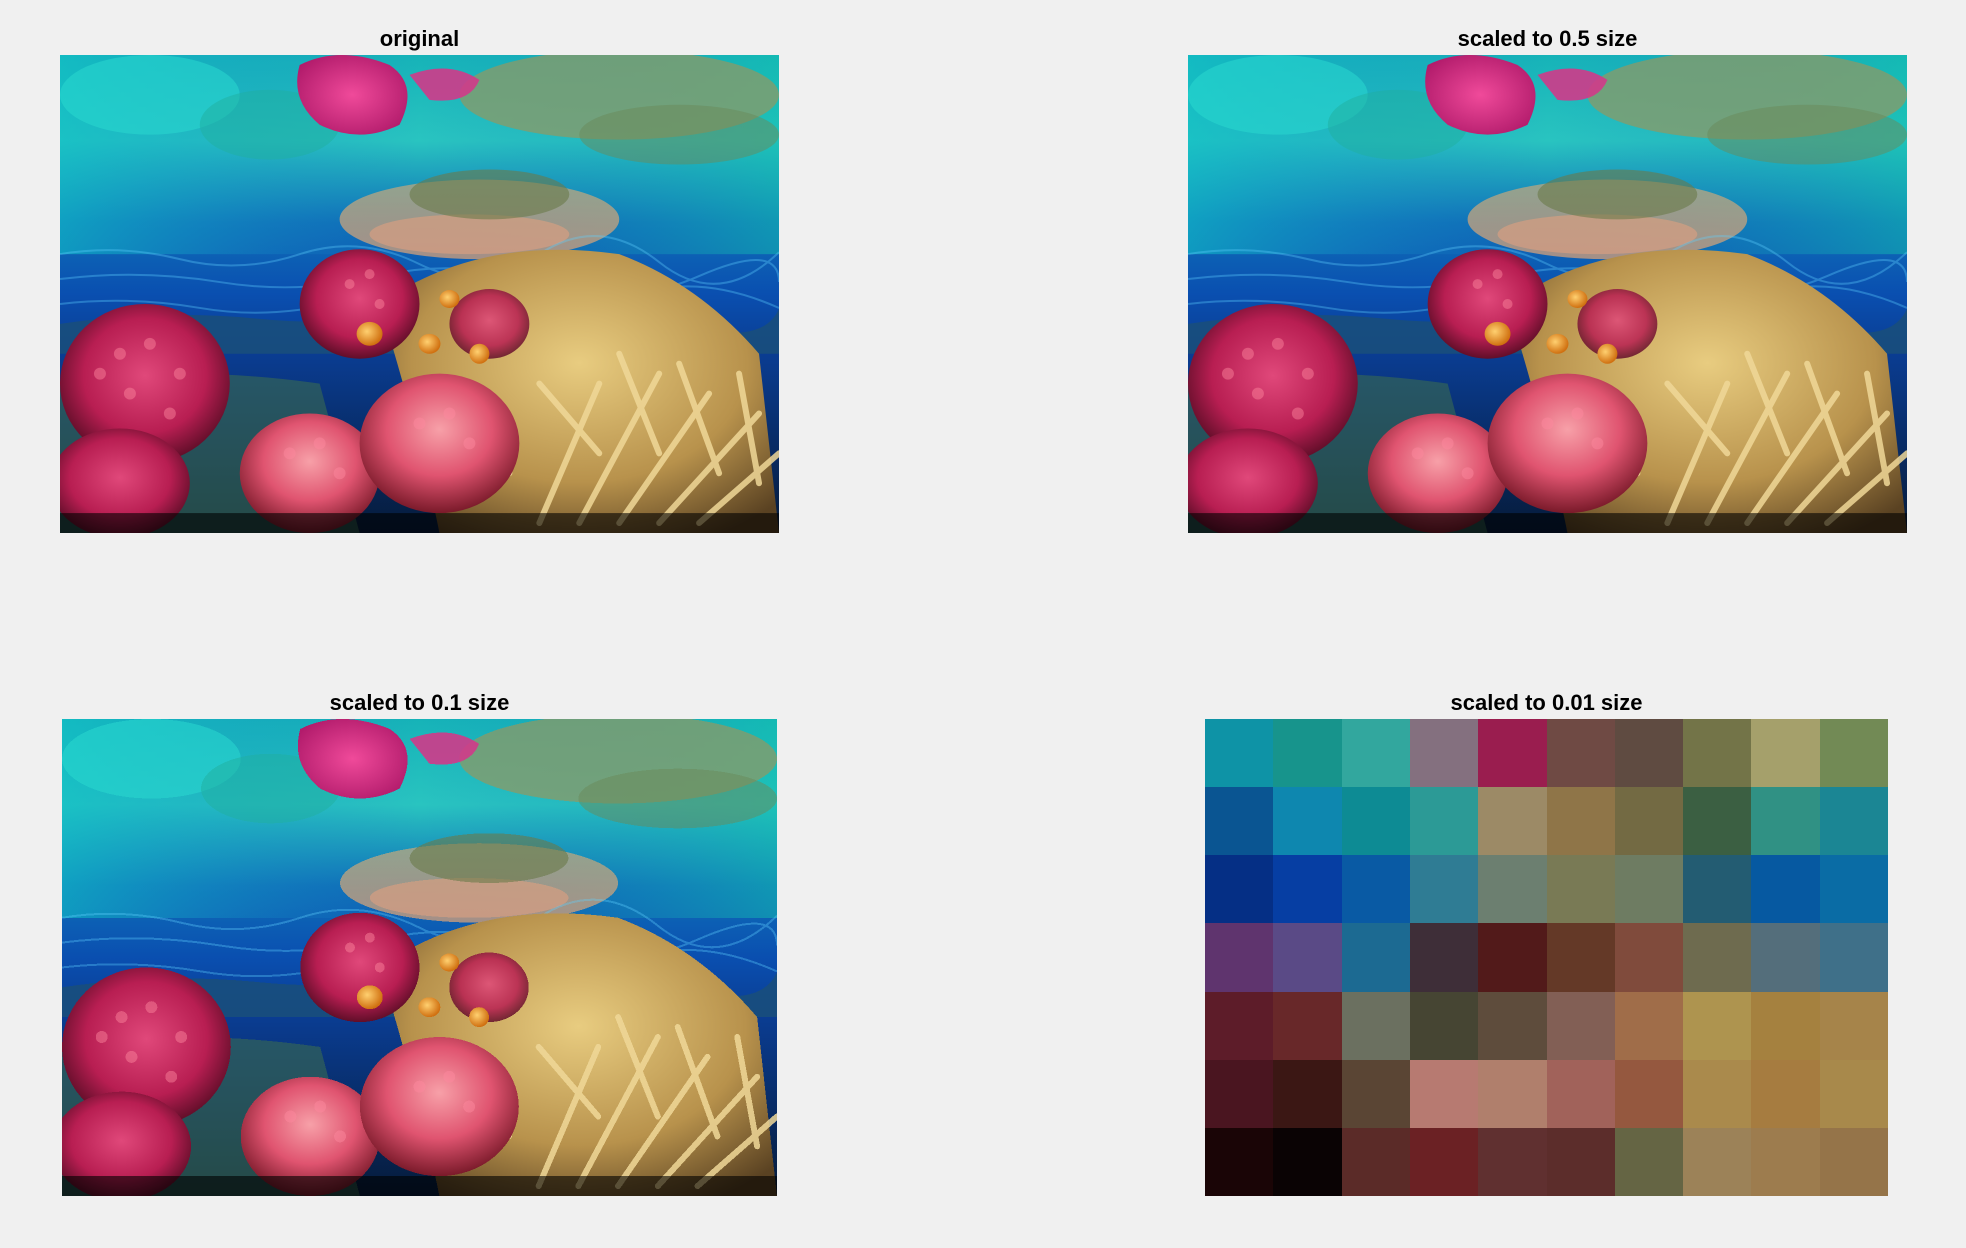 The width and height of the screenshot is (1966, 1248). Describe the element at coordinates (1546, 702) in the screenshot. I see `panel-title: scaled to 0.01 size` at that location.